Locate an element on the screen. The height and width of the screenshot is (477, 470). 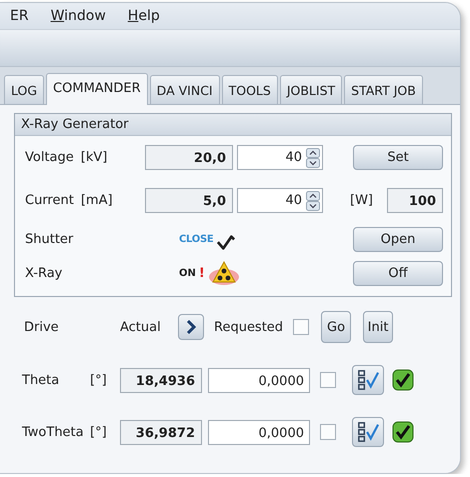
open-button: Open is located at coordinates (398, 239).